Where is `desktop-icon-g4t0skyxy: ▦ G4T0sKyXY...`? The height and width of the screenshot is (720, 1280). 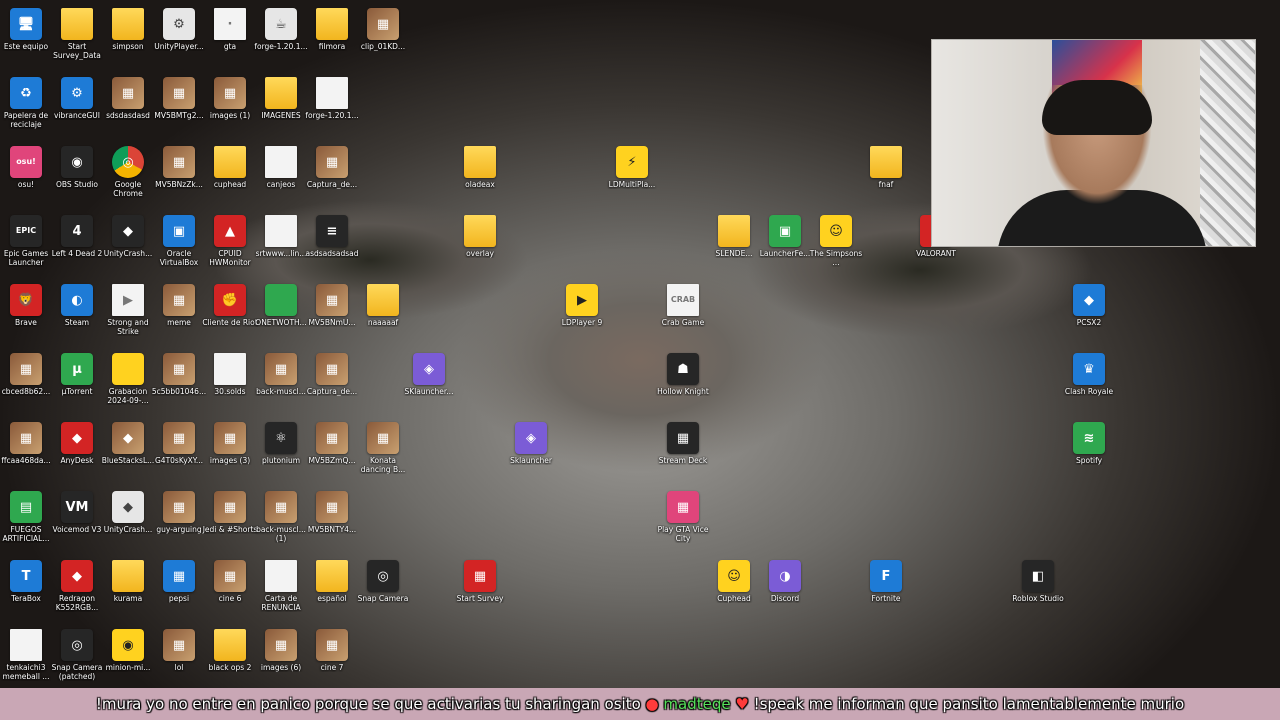
desktop-icon-g4t0skyxy: ▦ G4T0sKyXY... is located at coordinates (179, 455).